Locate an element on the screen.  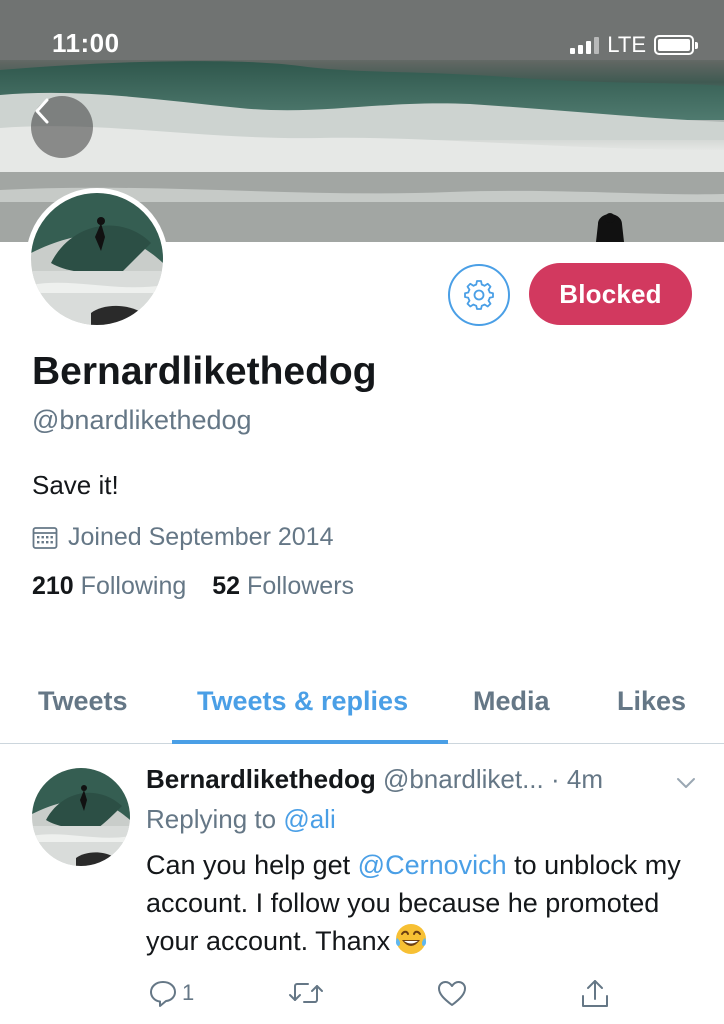
retweet-button is located at coordinates (306, 993).